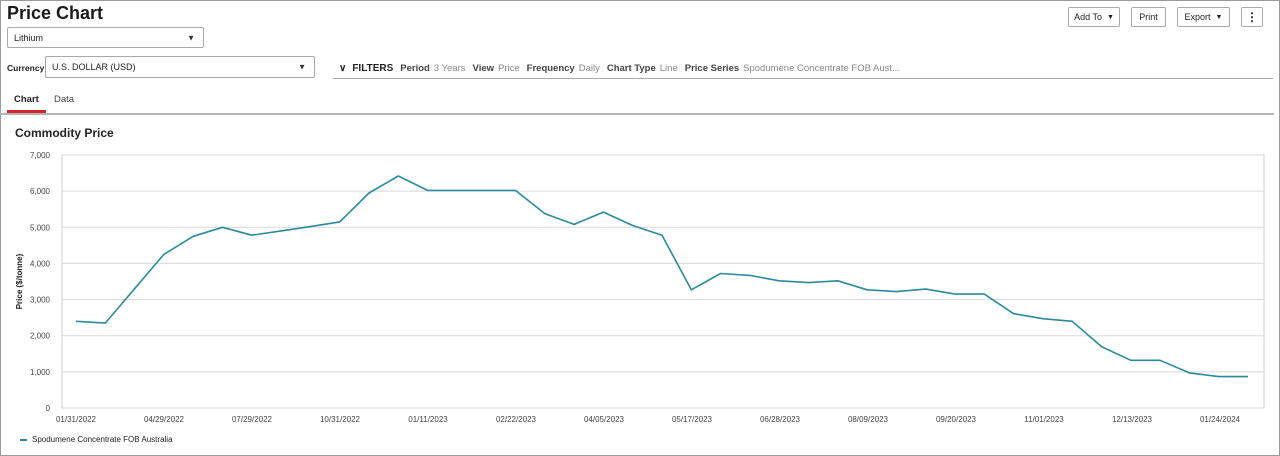 The width and height of the screenshot is (1280, 456). Describe the element at coordinates (76, 419) in the screenshot. I see `x-tick-label: 01/31/2022` at that location.